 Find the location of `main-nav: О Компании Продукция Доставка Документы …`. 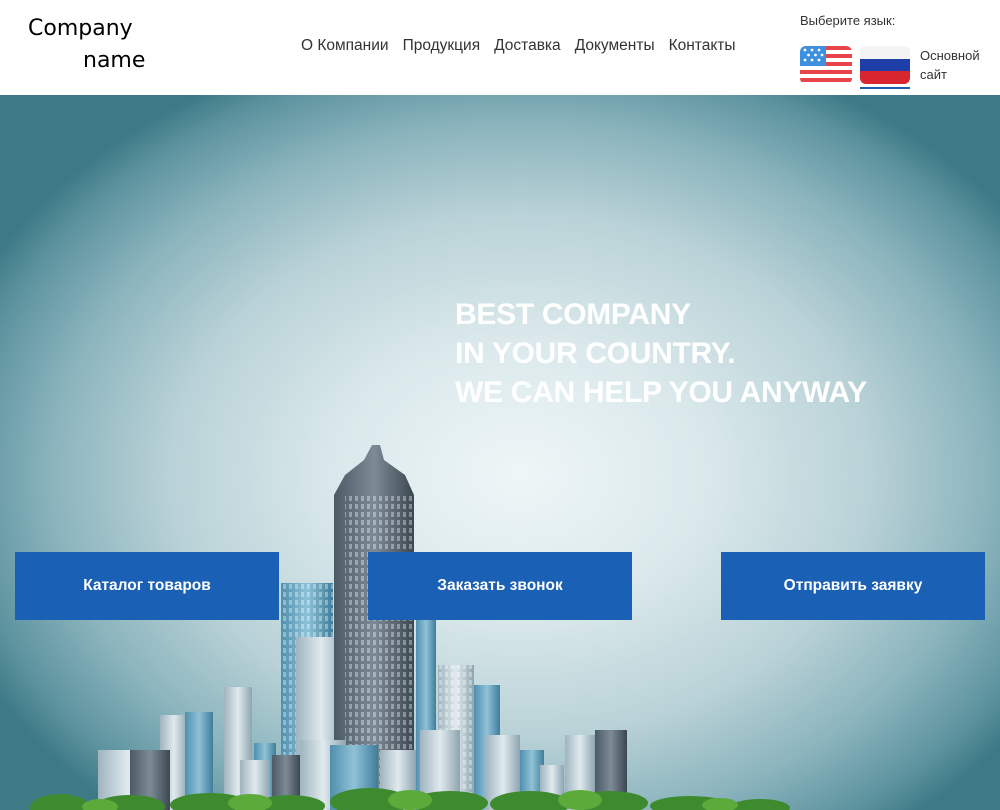

main-nav: О Компании Продукция Доставка Документы … is located at coordinates (518, 46).